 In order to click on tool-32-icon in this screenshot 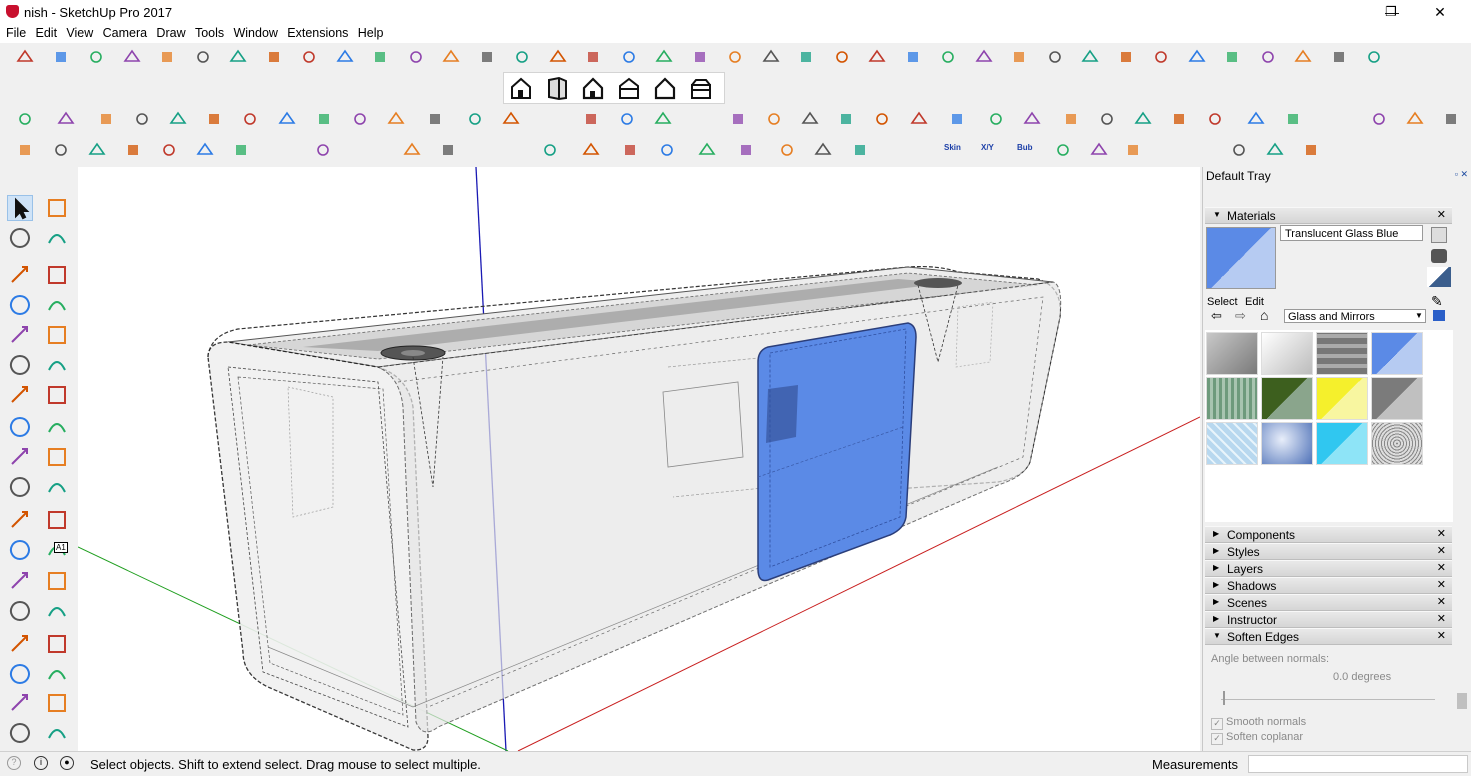, I will do `click(1256, 119)`.